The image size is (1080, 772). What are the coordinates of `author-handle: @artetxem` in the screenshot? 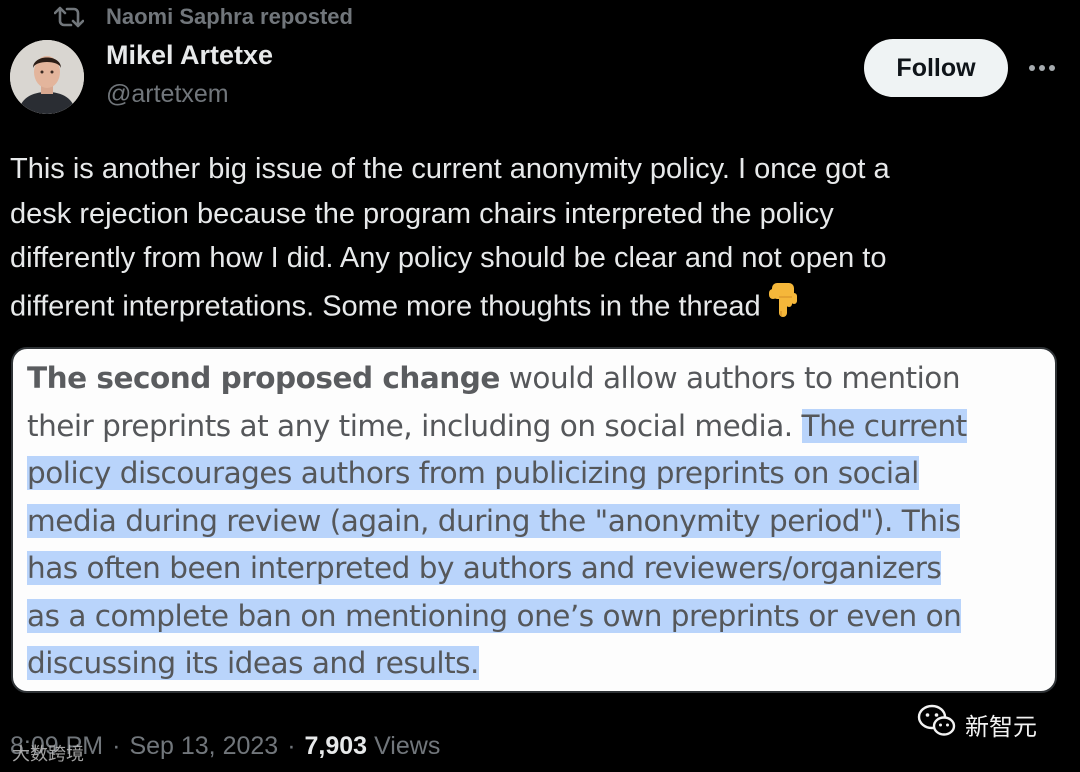 It's located at (167, 94).